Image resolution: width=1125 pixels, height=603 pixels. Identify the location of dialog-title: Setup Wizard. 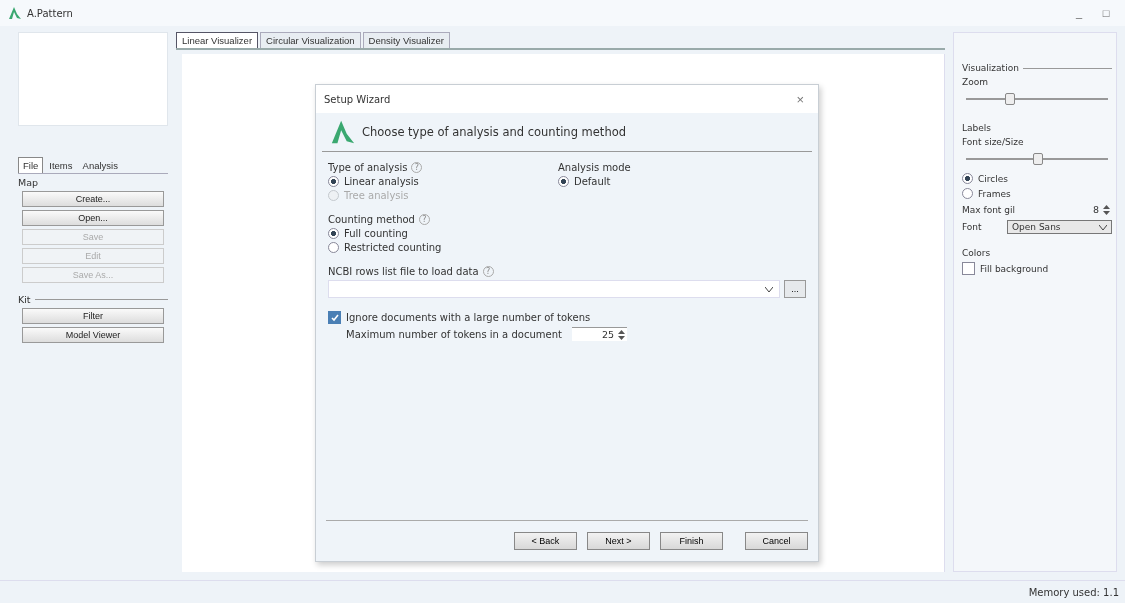
(357, 99).